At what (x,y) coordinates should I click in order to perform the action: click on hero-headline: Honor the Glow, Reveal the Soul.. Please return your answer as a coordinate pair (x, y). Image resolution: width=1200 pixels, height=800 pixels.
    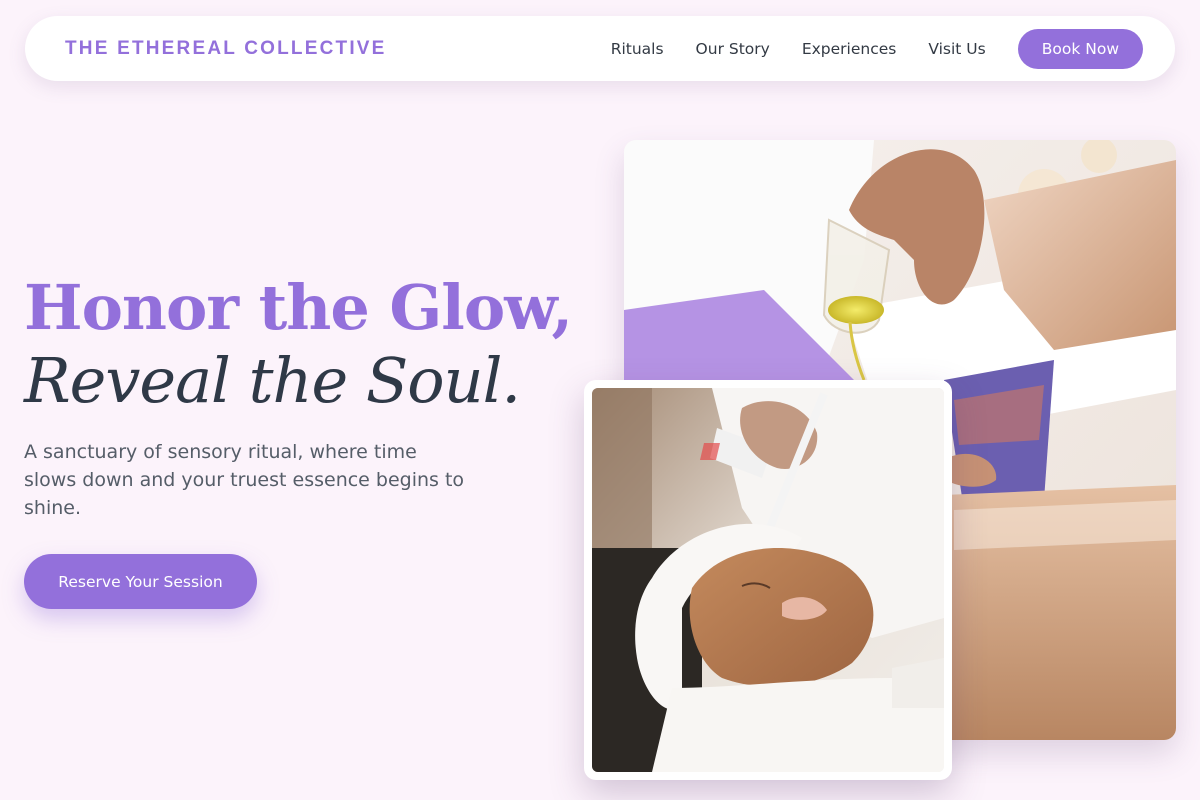
    Looking at the image, I should click on (298, 343).